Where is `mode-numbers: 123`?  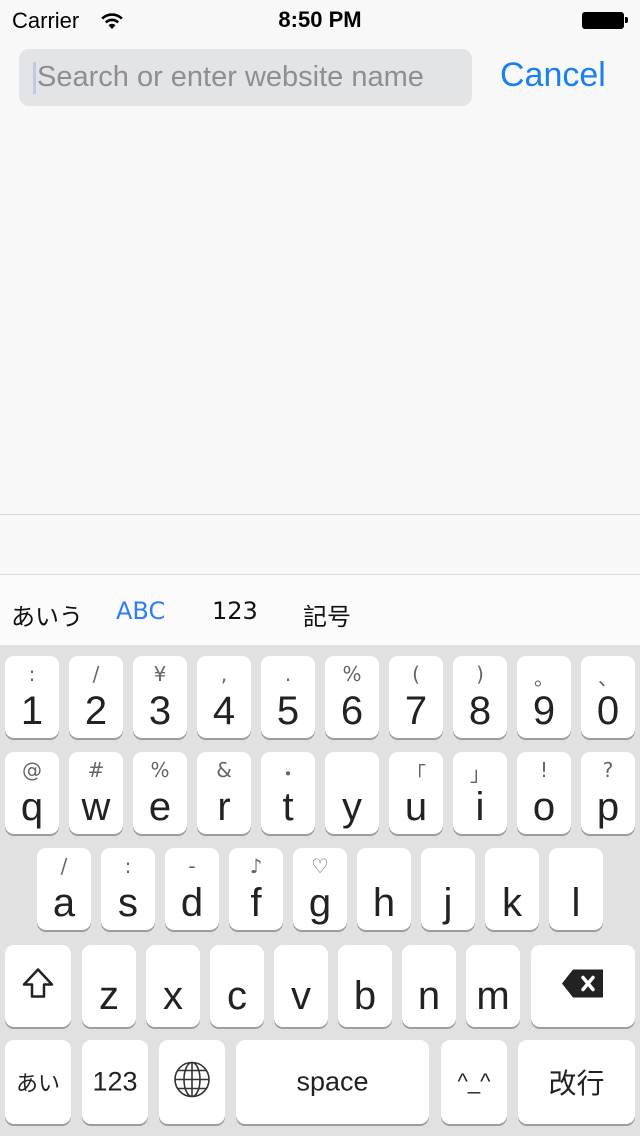
mode-numbers: 123 is located at coordinates (235, 611).